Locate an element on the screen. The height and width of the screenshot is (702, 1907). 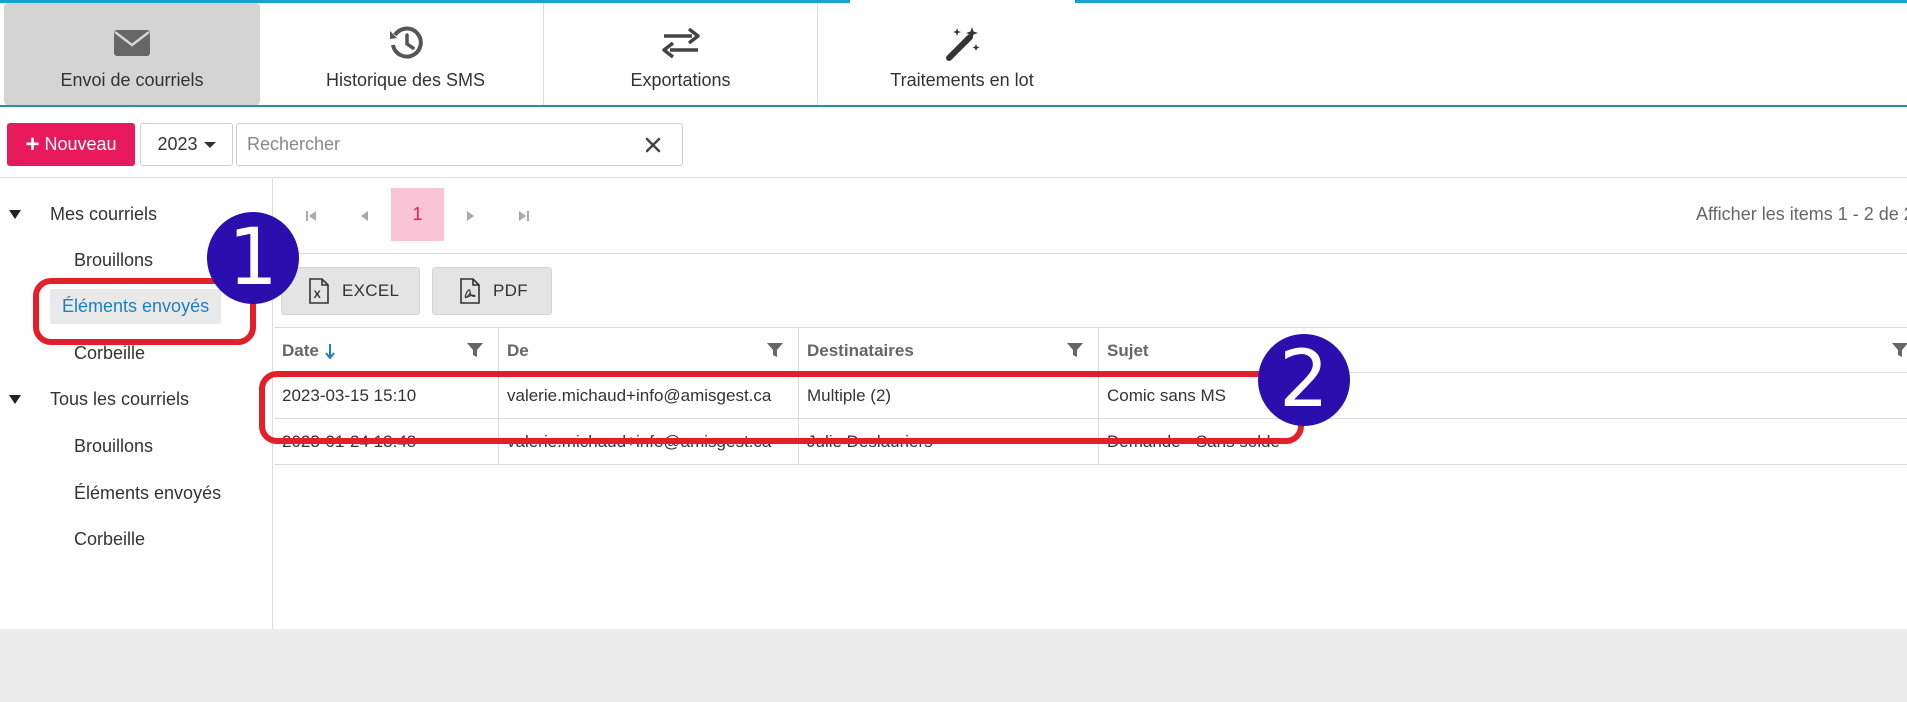
tab-label: Envoi de courriels is located at coordinates (132, 80).